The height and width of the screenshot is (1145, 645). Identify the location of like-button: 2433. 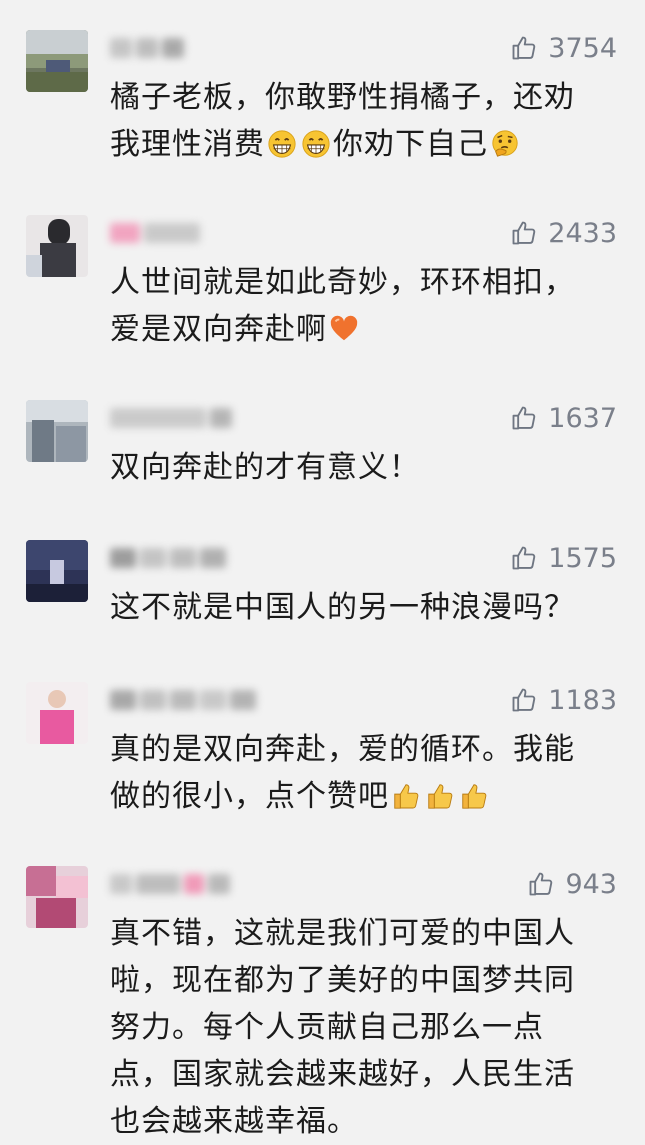
(563, 233).